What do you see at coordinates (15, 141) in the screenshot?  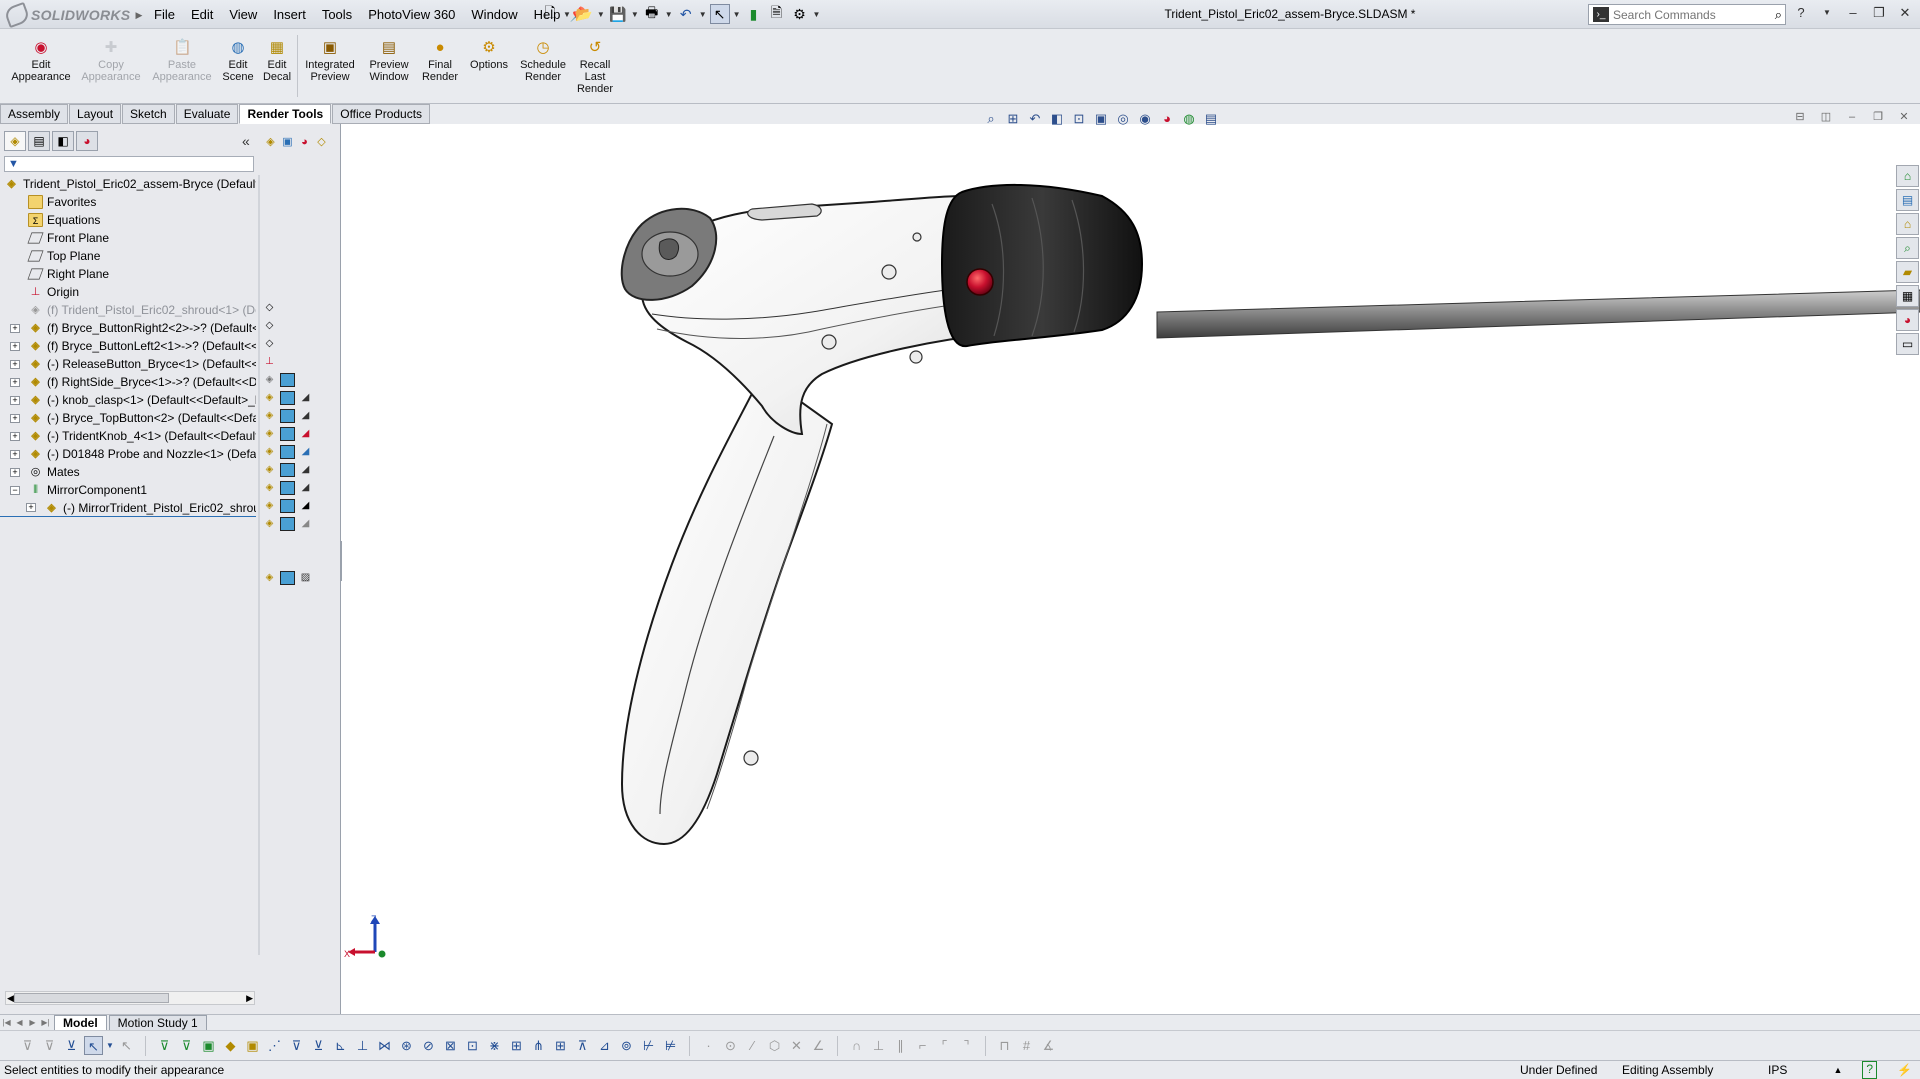 I see `feature-manager-tab-icon: ◈` at bounding box center [15, 141].